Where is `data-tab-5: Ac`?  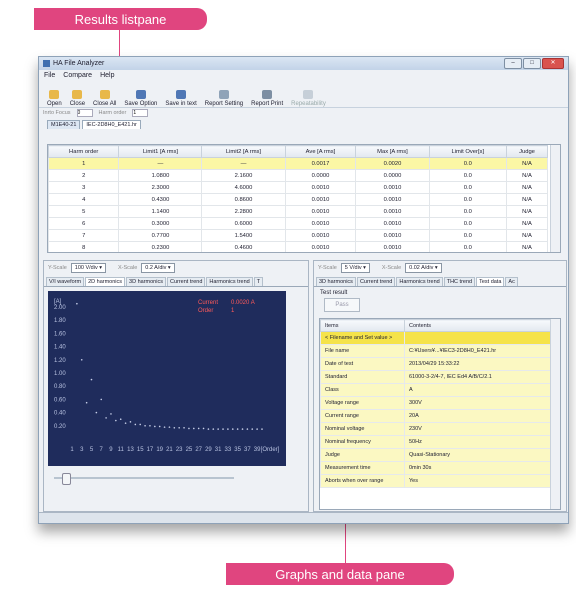 data-tab-5: Ac is located at coordinates (511, 281).